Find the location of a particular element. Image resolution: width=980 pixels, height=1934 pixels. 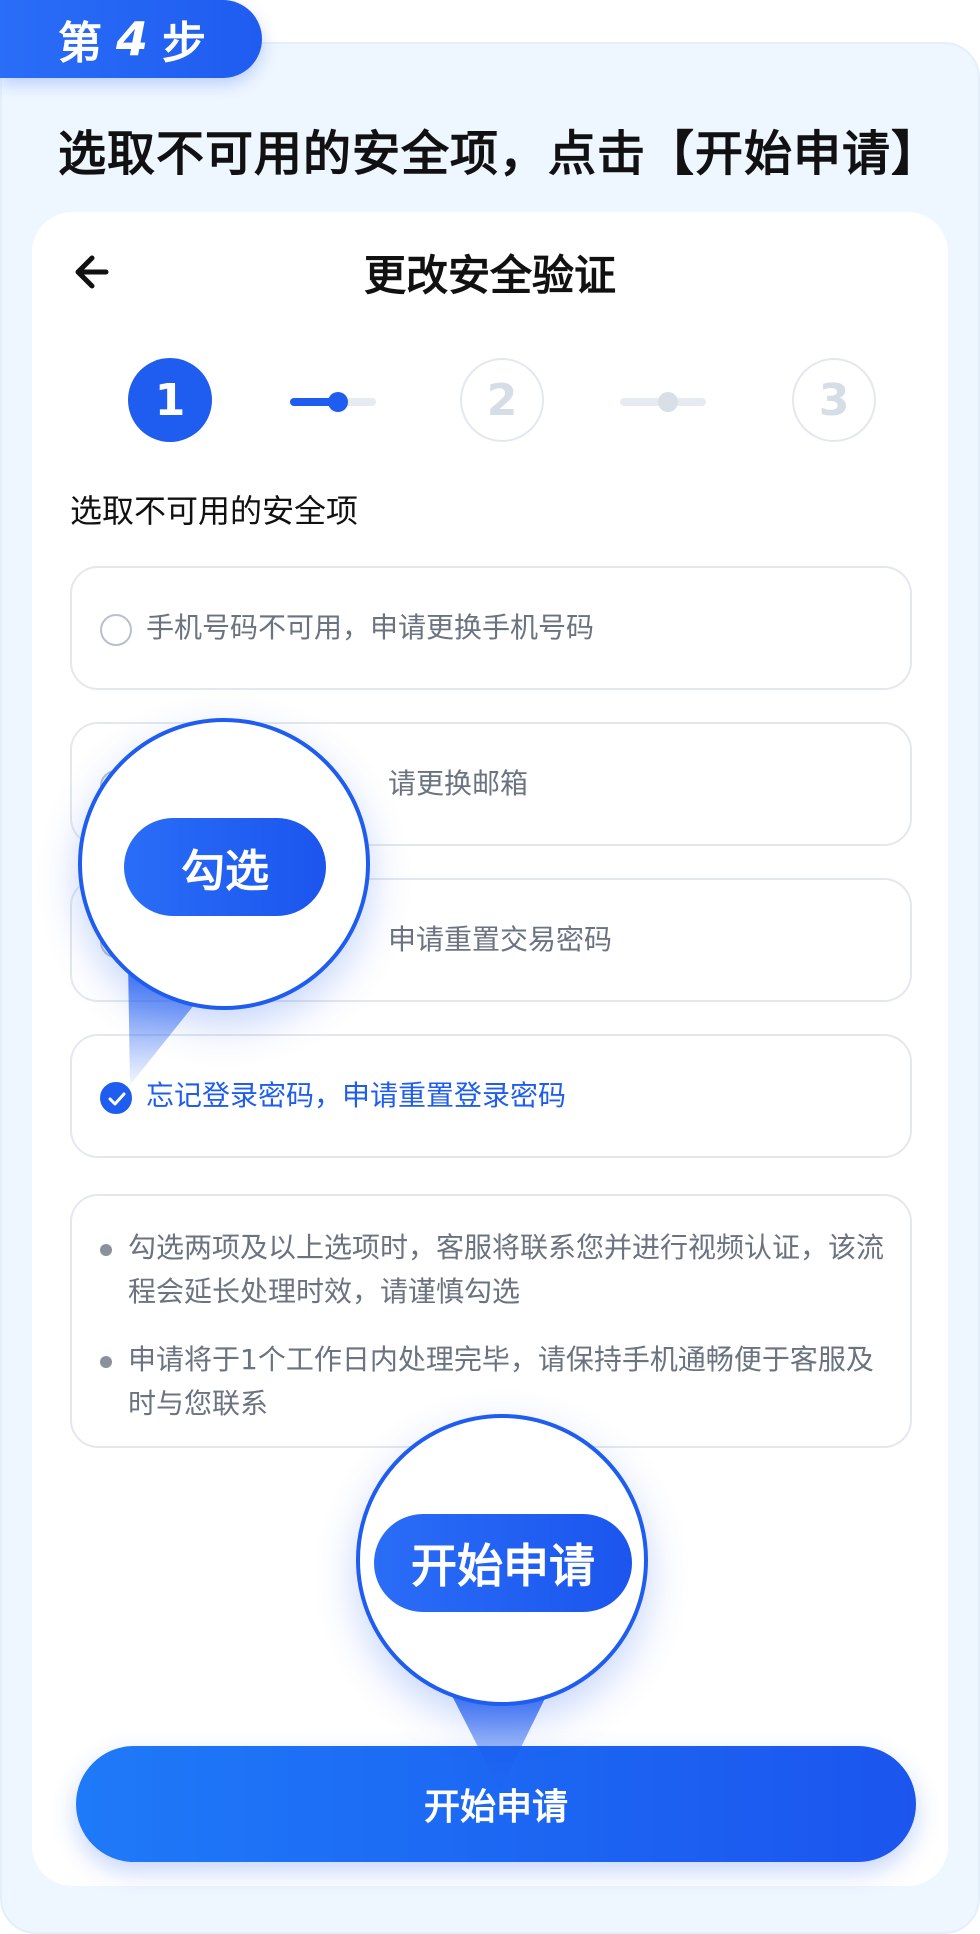

check-callout-label: 勾选 is located at coordinates (225, 867).